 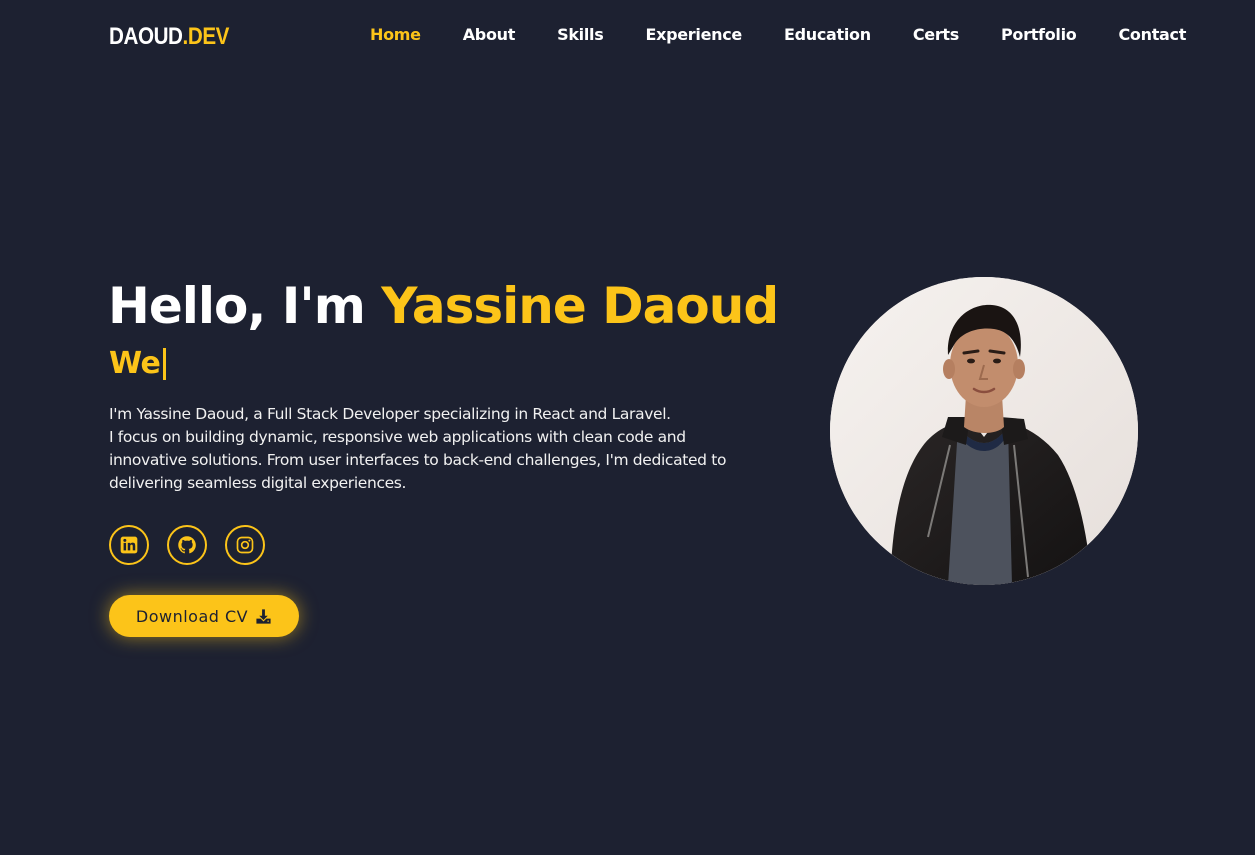 I want to click on typed-role: We, so click(x=138, y=364).